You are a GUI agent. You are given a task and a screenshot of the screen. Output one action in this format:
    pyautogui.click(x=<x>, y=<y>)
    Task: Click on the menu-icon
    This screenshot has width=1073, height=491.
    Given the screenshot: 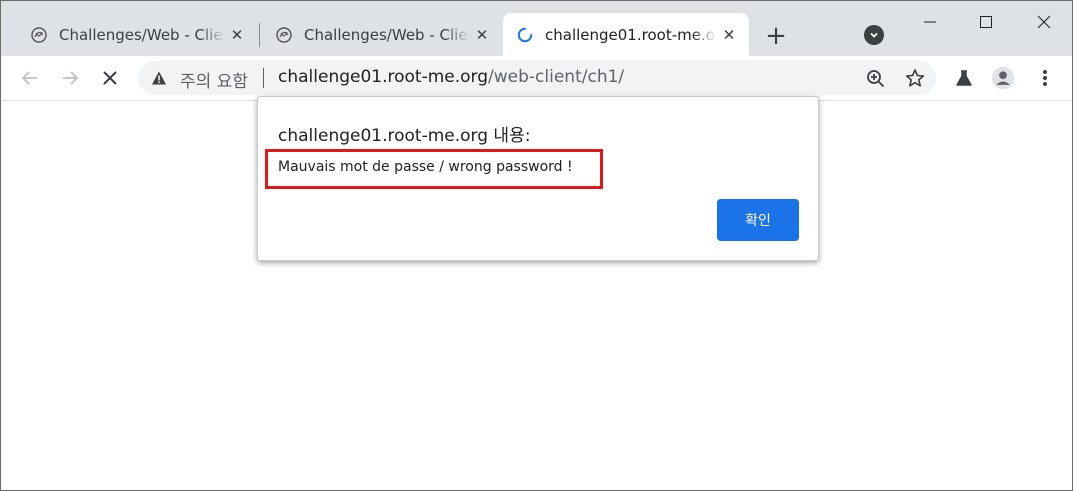 What is the action you would take?
    pyautogui.click(x=1045, y=78)
    